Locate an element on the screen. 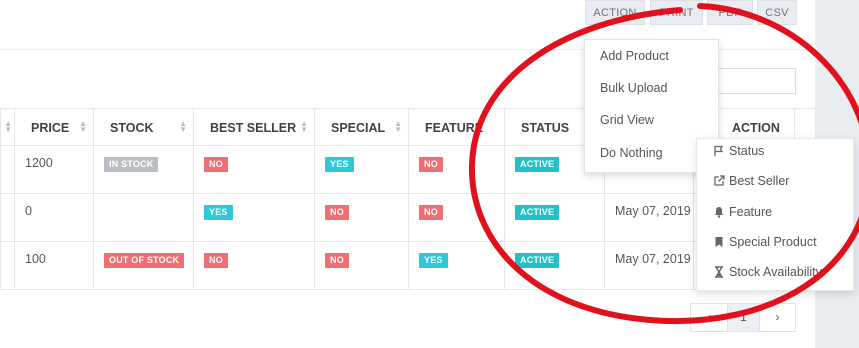  pagination-next-button: › is located at coordinates (777, 317).